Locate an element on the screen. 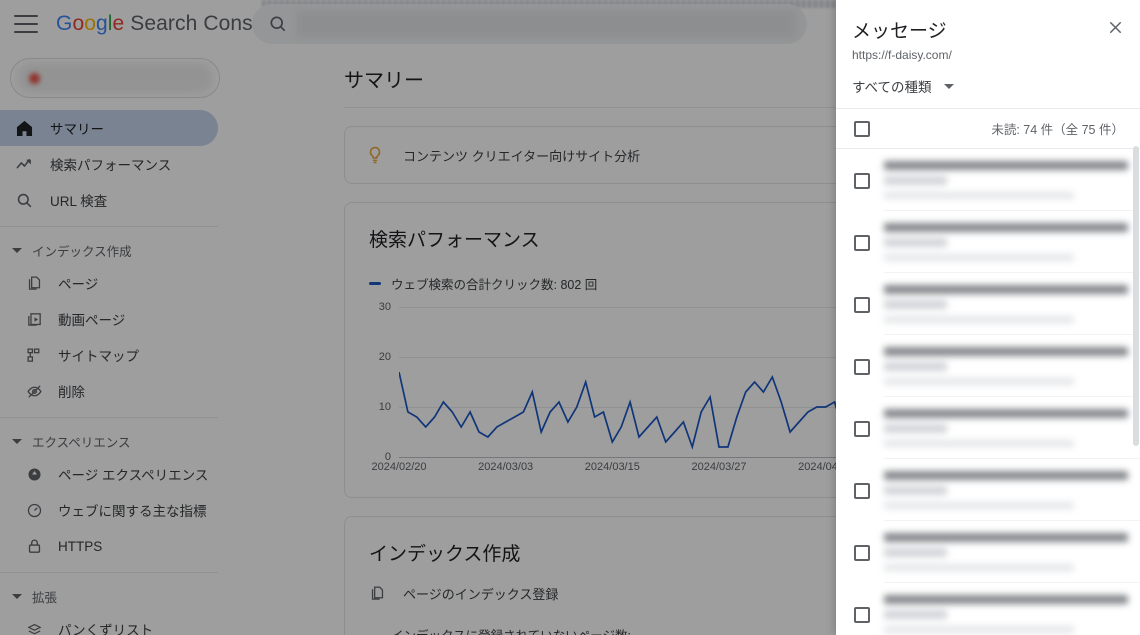  select-all-checkbox is located at coordinates (862, 128).